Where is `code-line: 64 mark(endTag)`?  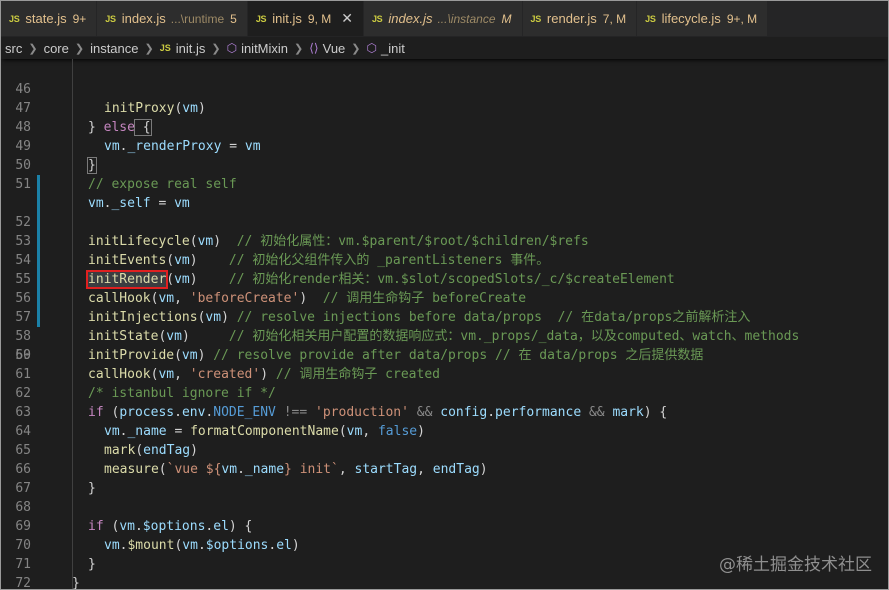 code-line: 64 mark(endTag) is located at coordinates (444, 430).